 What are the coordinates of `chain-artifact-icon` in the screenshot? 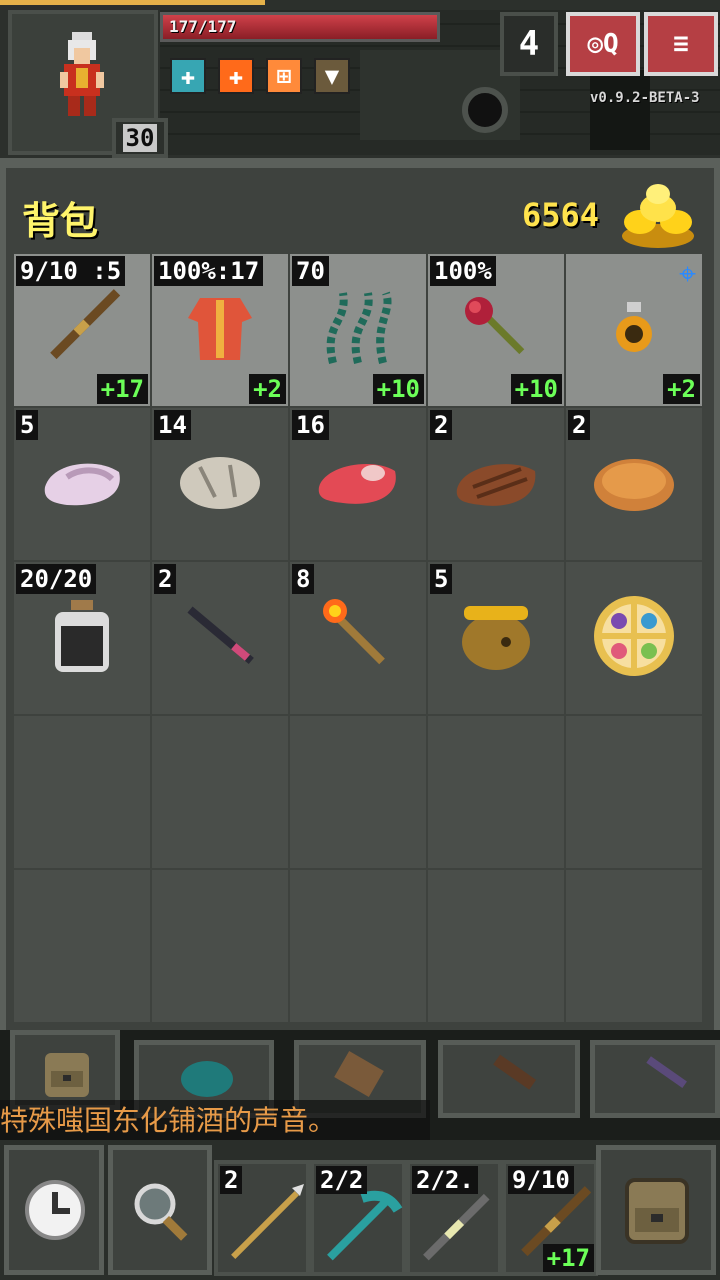 It's located at (358, 330).